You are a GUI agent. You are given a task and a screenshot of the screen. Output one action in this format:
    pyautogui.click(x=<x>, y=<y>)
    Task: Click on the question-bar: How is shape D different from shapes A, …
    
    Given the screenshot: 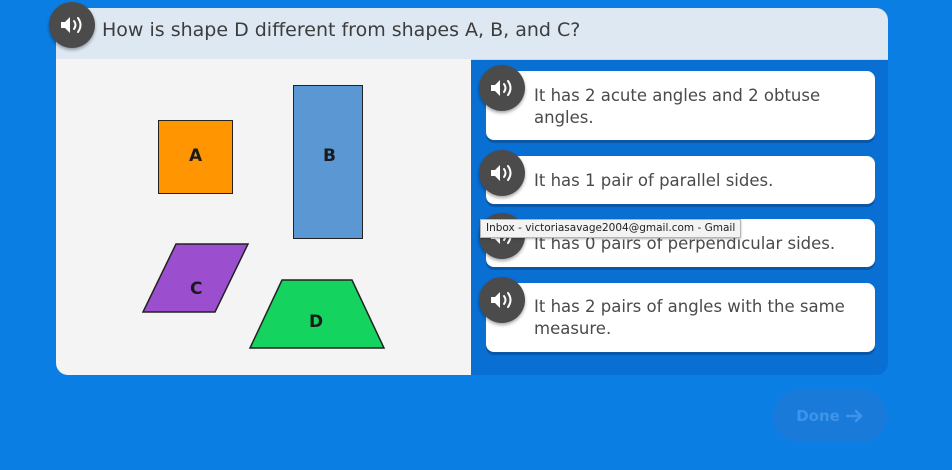 What is the action you would take?
    pyautogui.click(x=472, y=34)
    